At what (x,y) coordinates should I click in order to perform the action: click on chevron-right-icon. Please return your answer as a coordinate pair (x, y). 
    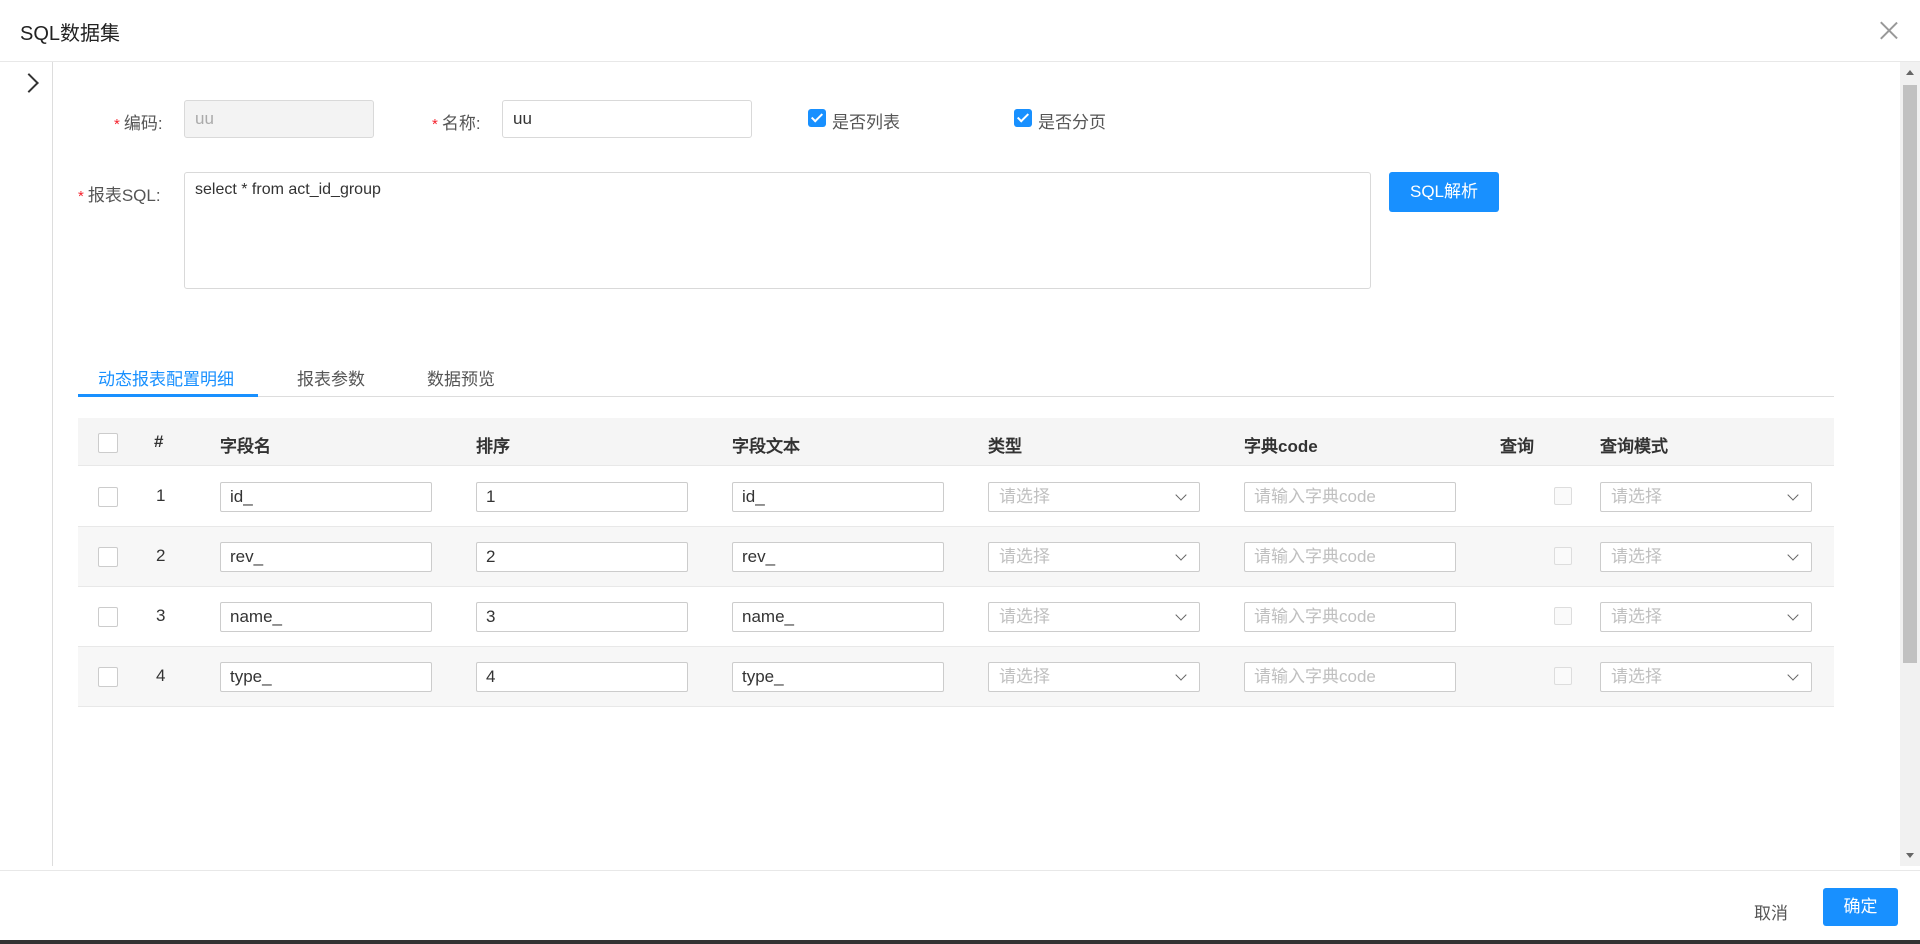
    Looking at the image, I should click on (29, 83).